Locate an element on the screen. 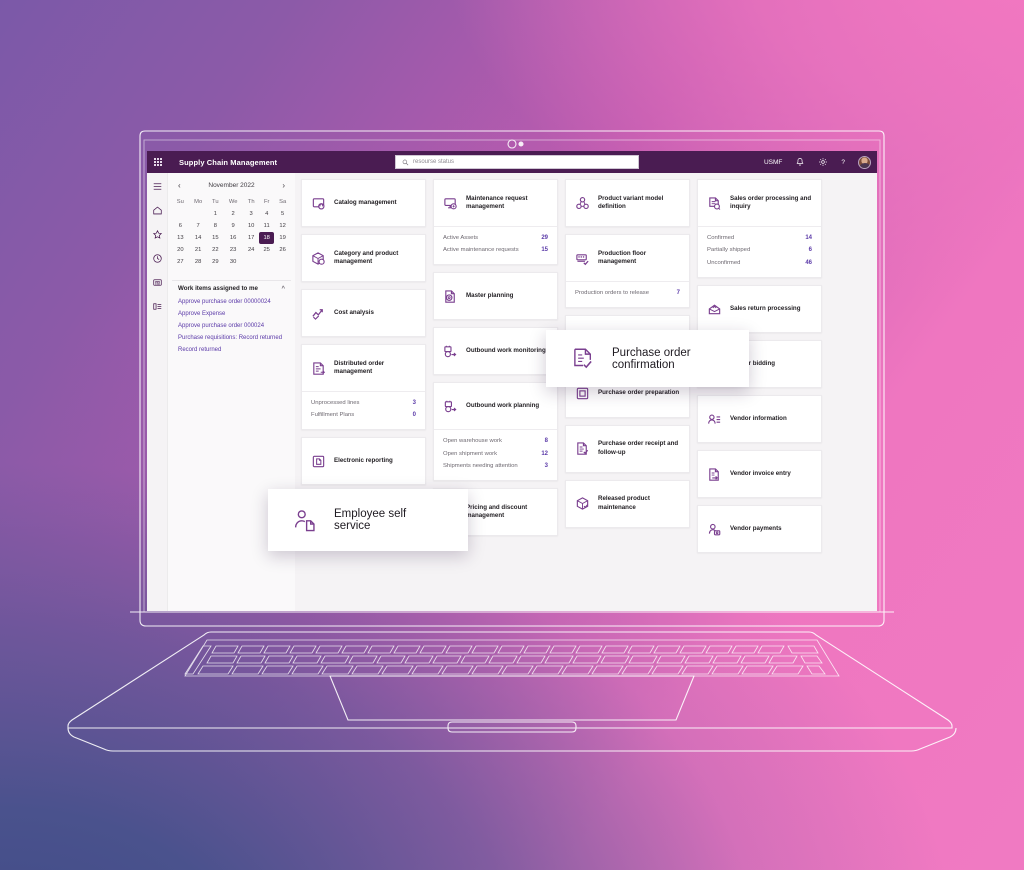 The image size is (1024, 870). calendar-day: 19 is located at coordinates (282, 238).